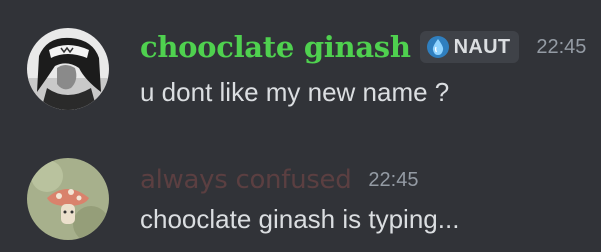  What do you see at coordinates (438, 47) in the screenshot?
I see `water-drop-icon` at bounding box center [438, 47].